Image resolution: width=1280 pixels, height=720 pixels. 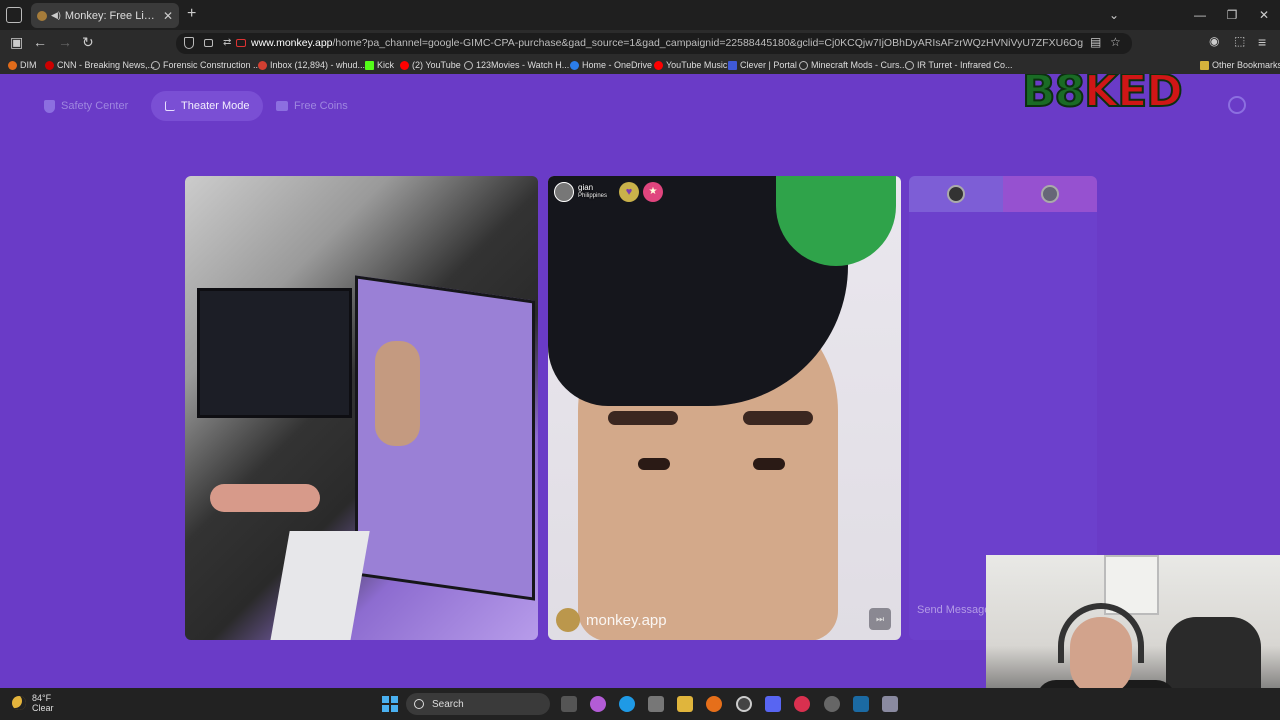 What do you see at coordinates (773, 704) in the screenshot?
I see `discord-icon` at bounding box center [773, 704].